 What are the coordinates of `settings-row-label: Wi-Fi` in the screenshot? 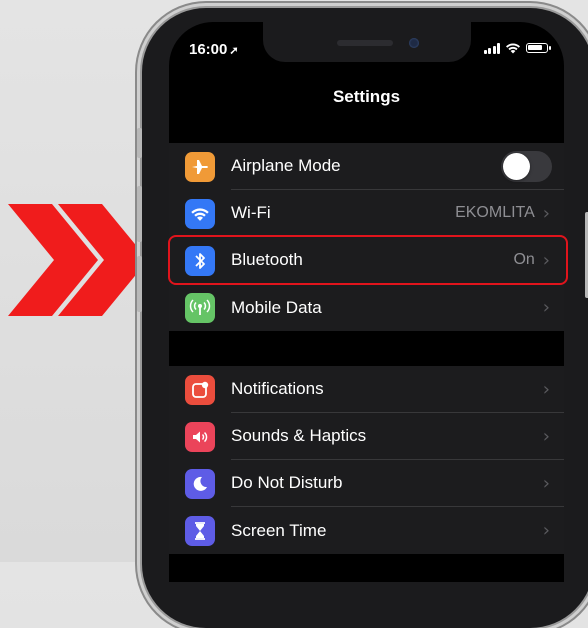 It's located at (251, 212).